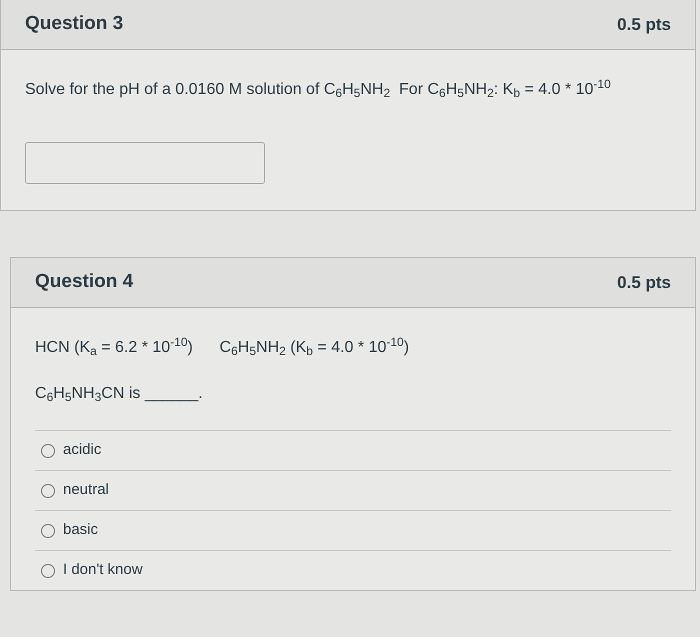 The height and width of the screenshot is (637, 700). Describe the element at coordinates (318, 90) in the screenshot. I see `question-text: Solve for the pH of a 0.0160 M solution of C$_{6}$H$_{5}$NH$_{2}$ For C$_{6}$H$_{5}$NH$_{2}$: K$_{b}$ = 4.0 * 10$^{-10}$` at that location.